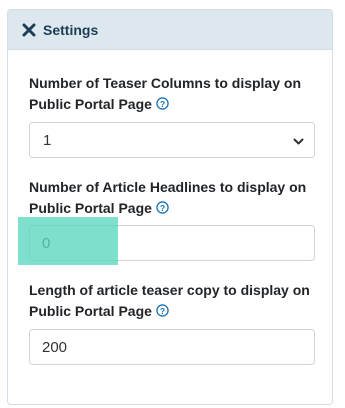 This screenshot has width=345, height=408. Describe the element at coordinates (172, 243) in the screenshot. I see `article-headlines-input` at that location.